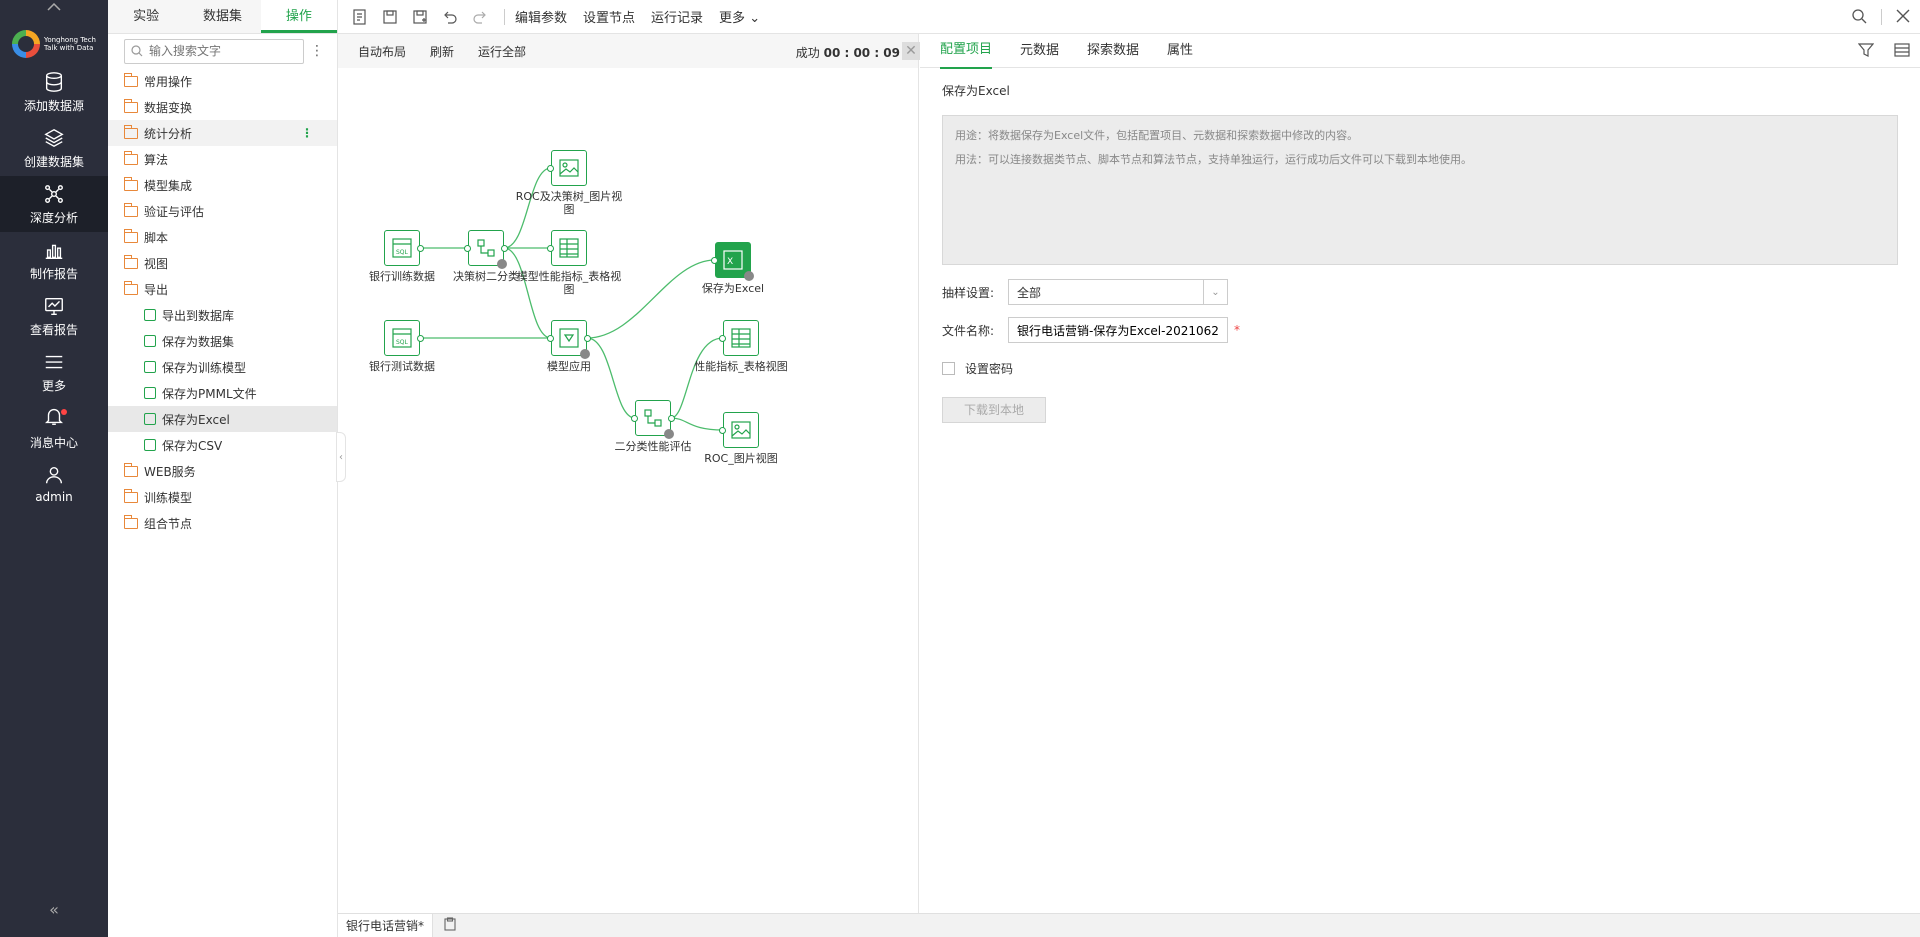  I want to click on nav-user: admin, so click(54, 484).